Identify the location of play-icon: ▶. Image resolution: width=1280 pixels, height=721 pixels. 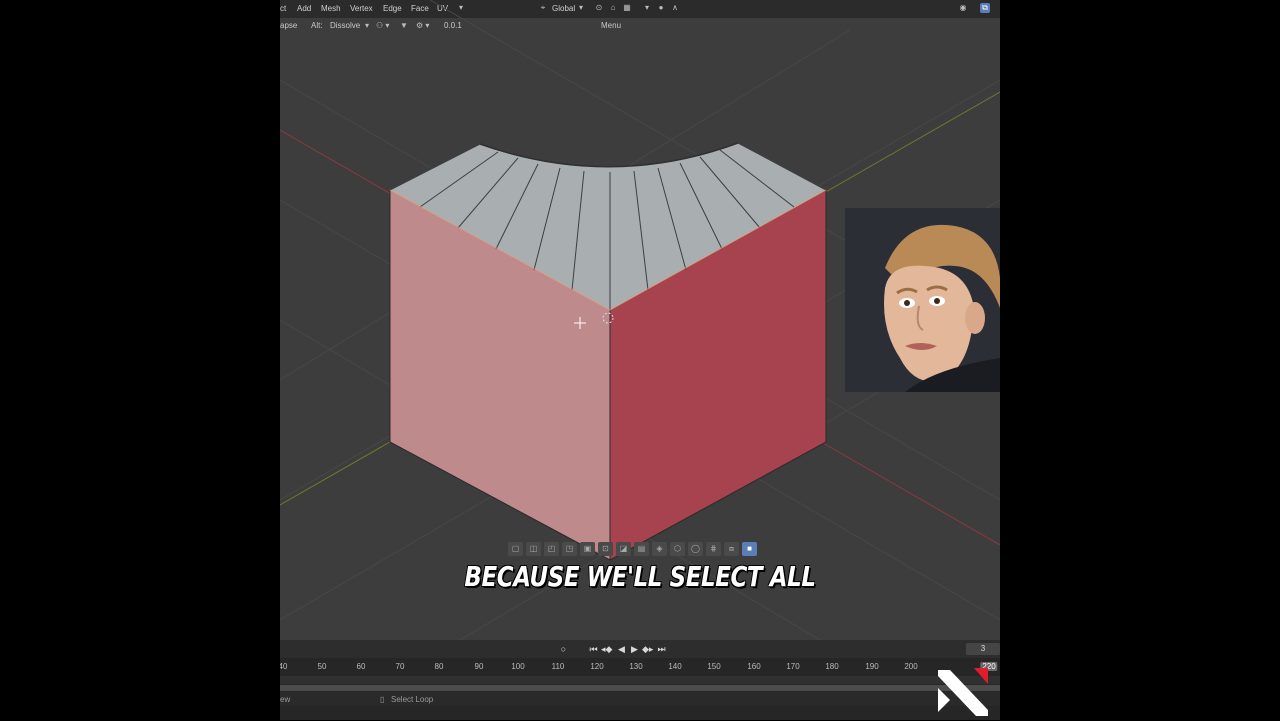
(634, 649).